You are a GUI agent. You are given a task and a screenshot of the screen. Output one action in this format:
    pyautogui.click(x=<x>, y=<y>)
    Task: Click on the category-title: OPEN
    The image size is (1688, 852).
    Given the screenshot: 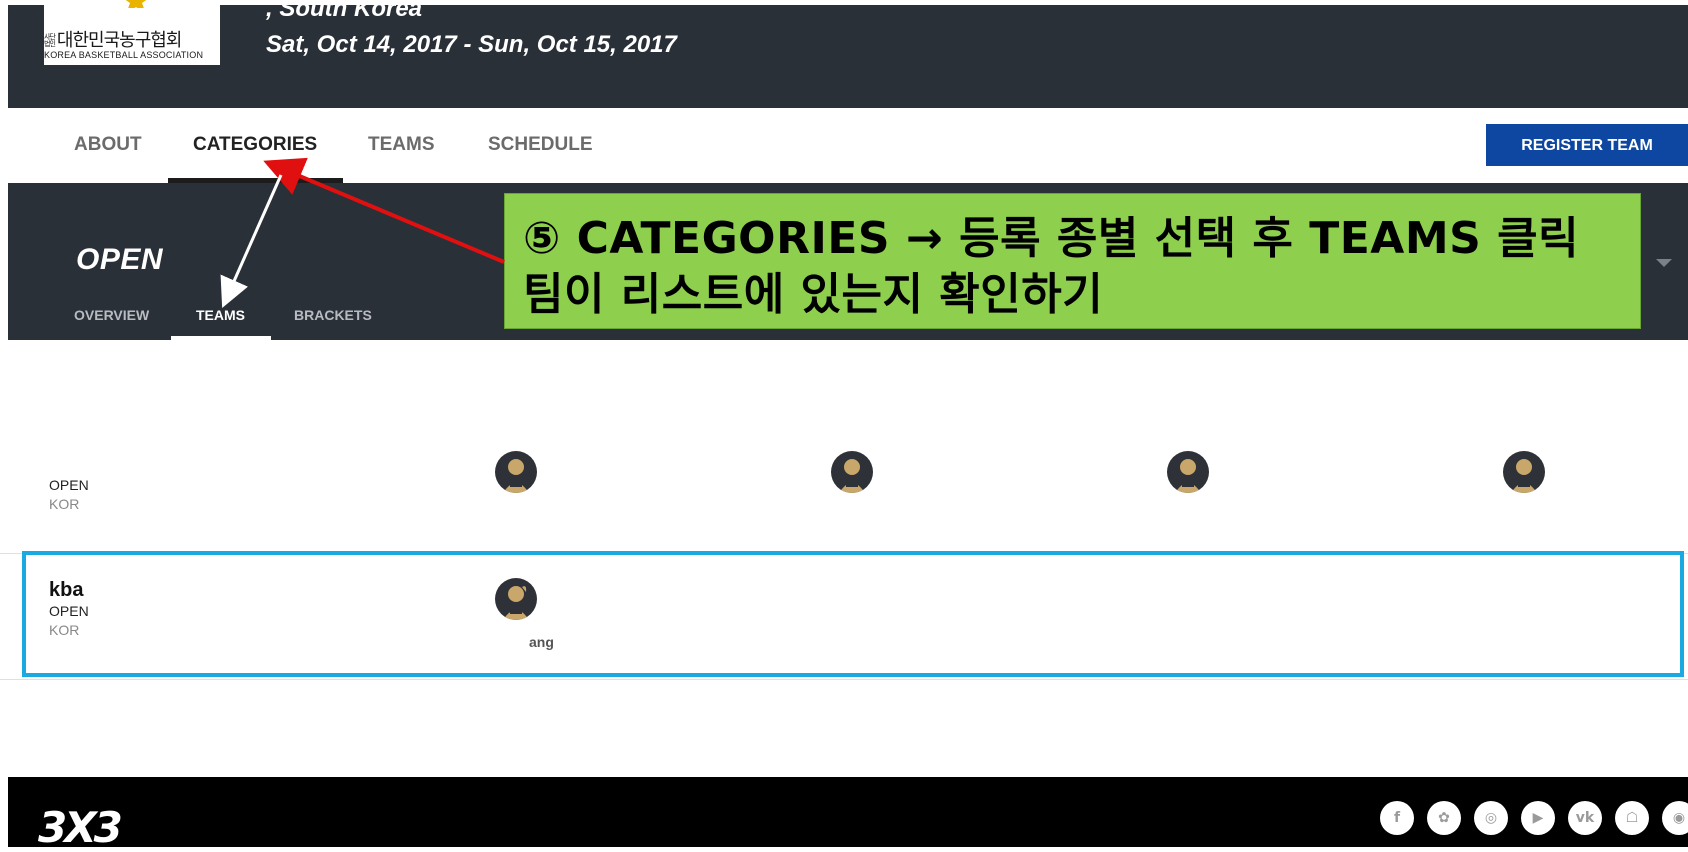 What is the action you would take?
    pyautogui.click(x=120, y=259)
    